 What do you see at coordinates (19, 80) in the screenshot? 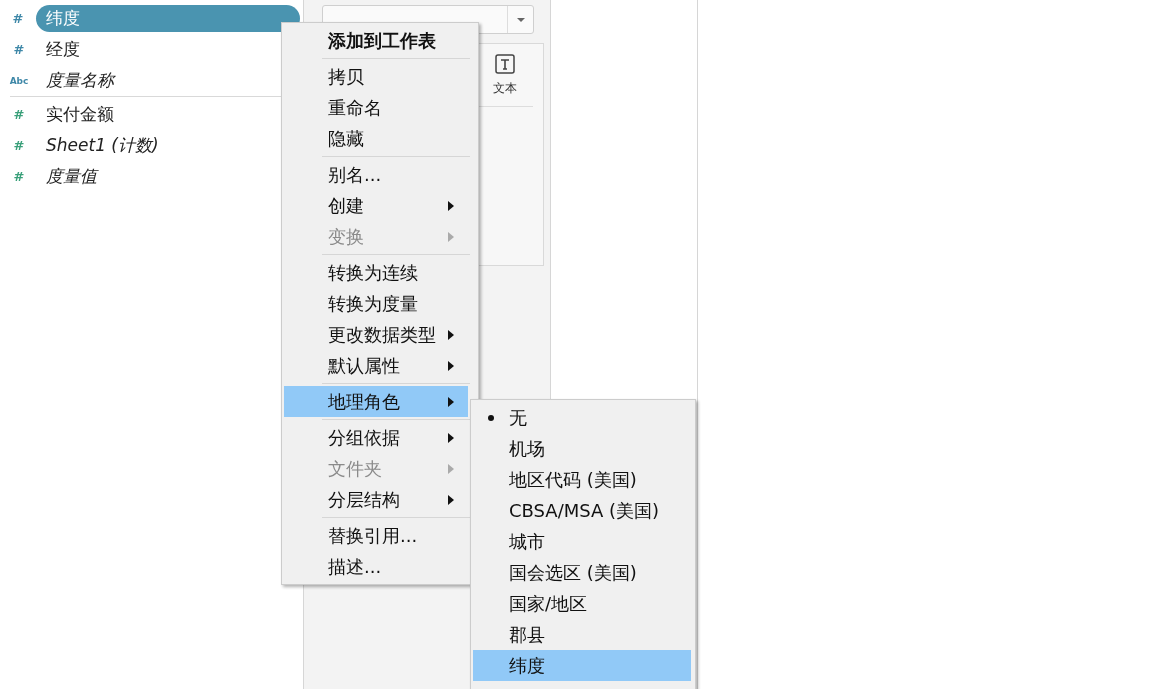
I see `string-type-icon: Abc` at bounding box center [19, 80].